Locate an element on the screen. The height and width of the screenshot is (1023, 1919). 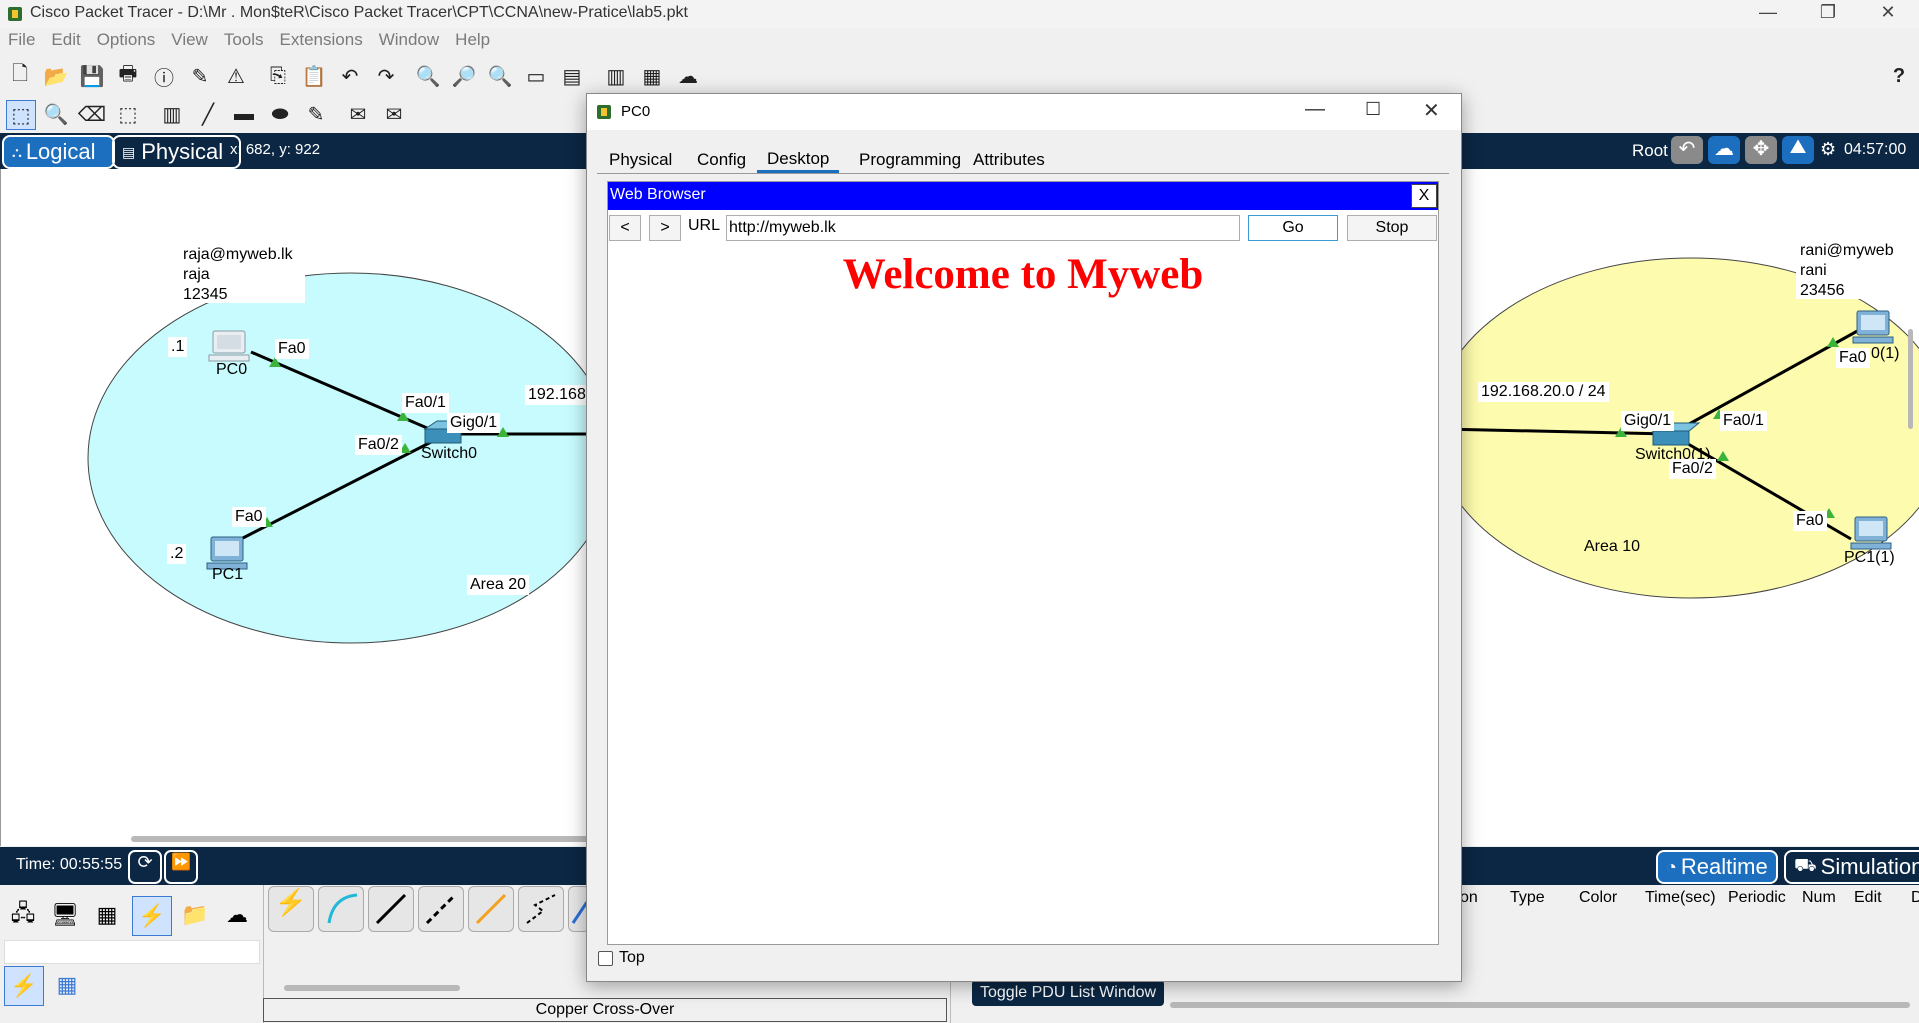
draw-ellipse-icon: ⬬ is located at coordinates (280, 114).